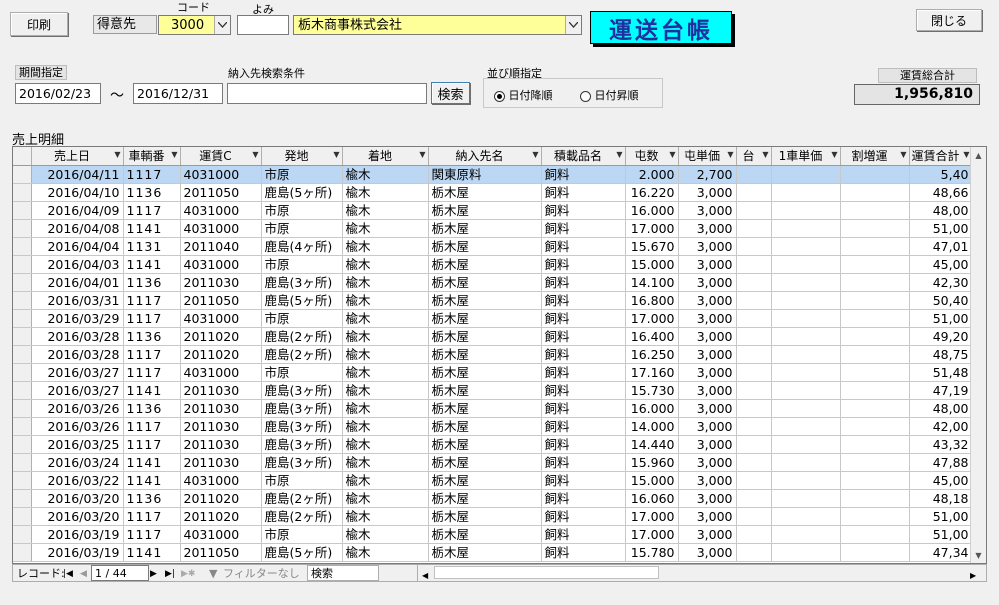 The width and height of the screenshot is (999, 605). What do you see at coordinates (806, 156) in the screenshot?
I see `column-header-10: 1車単価 ▼` at bounding box center [806, 156].